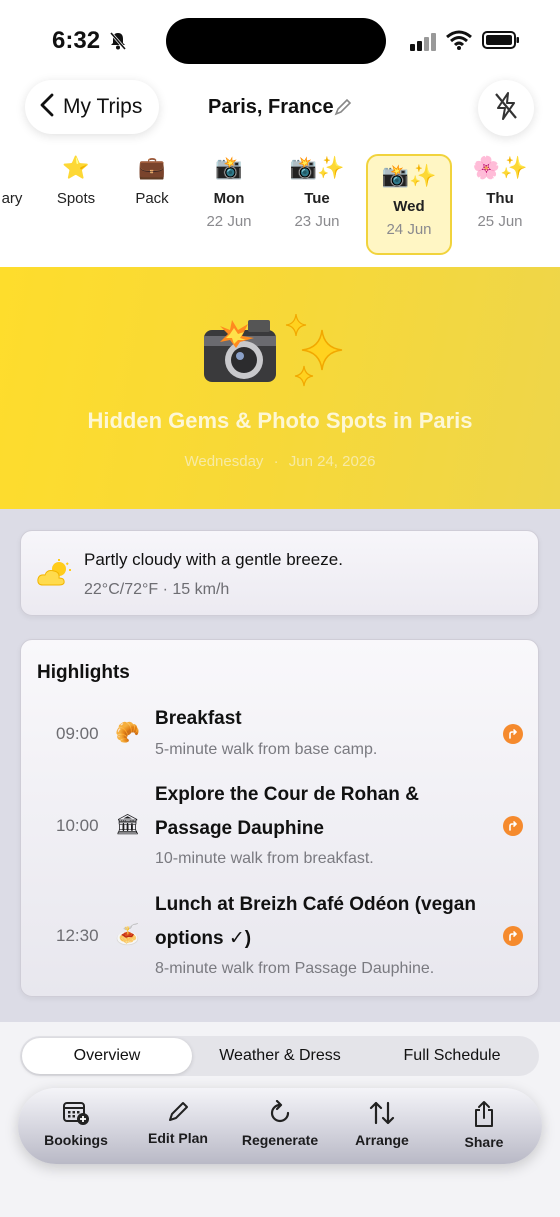  Describe the element at coordinates (127, 934) in the screenshot. I see `spaghetti-icon: 🍝` at that location.